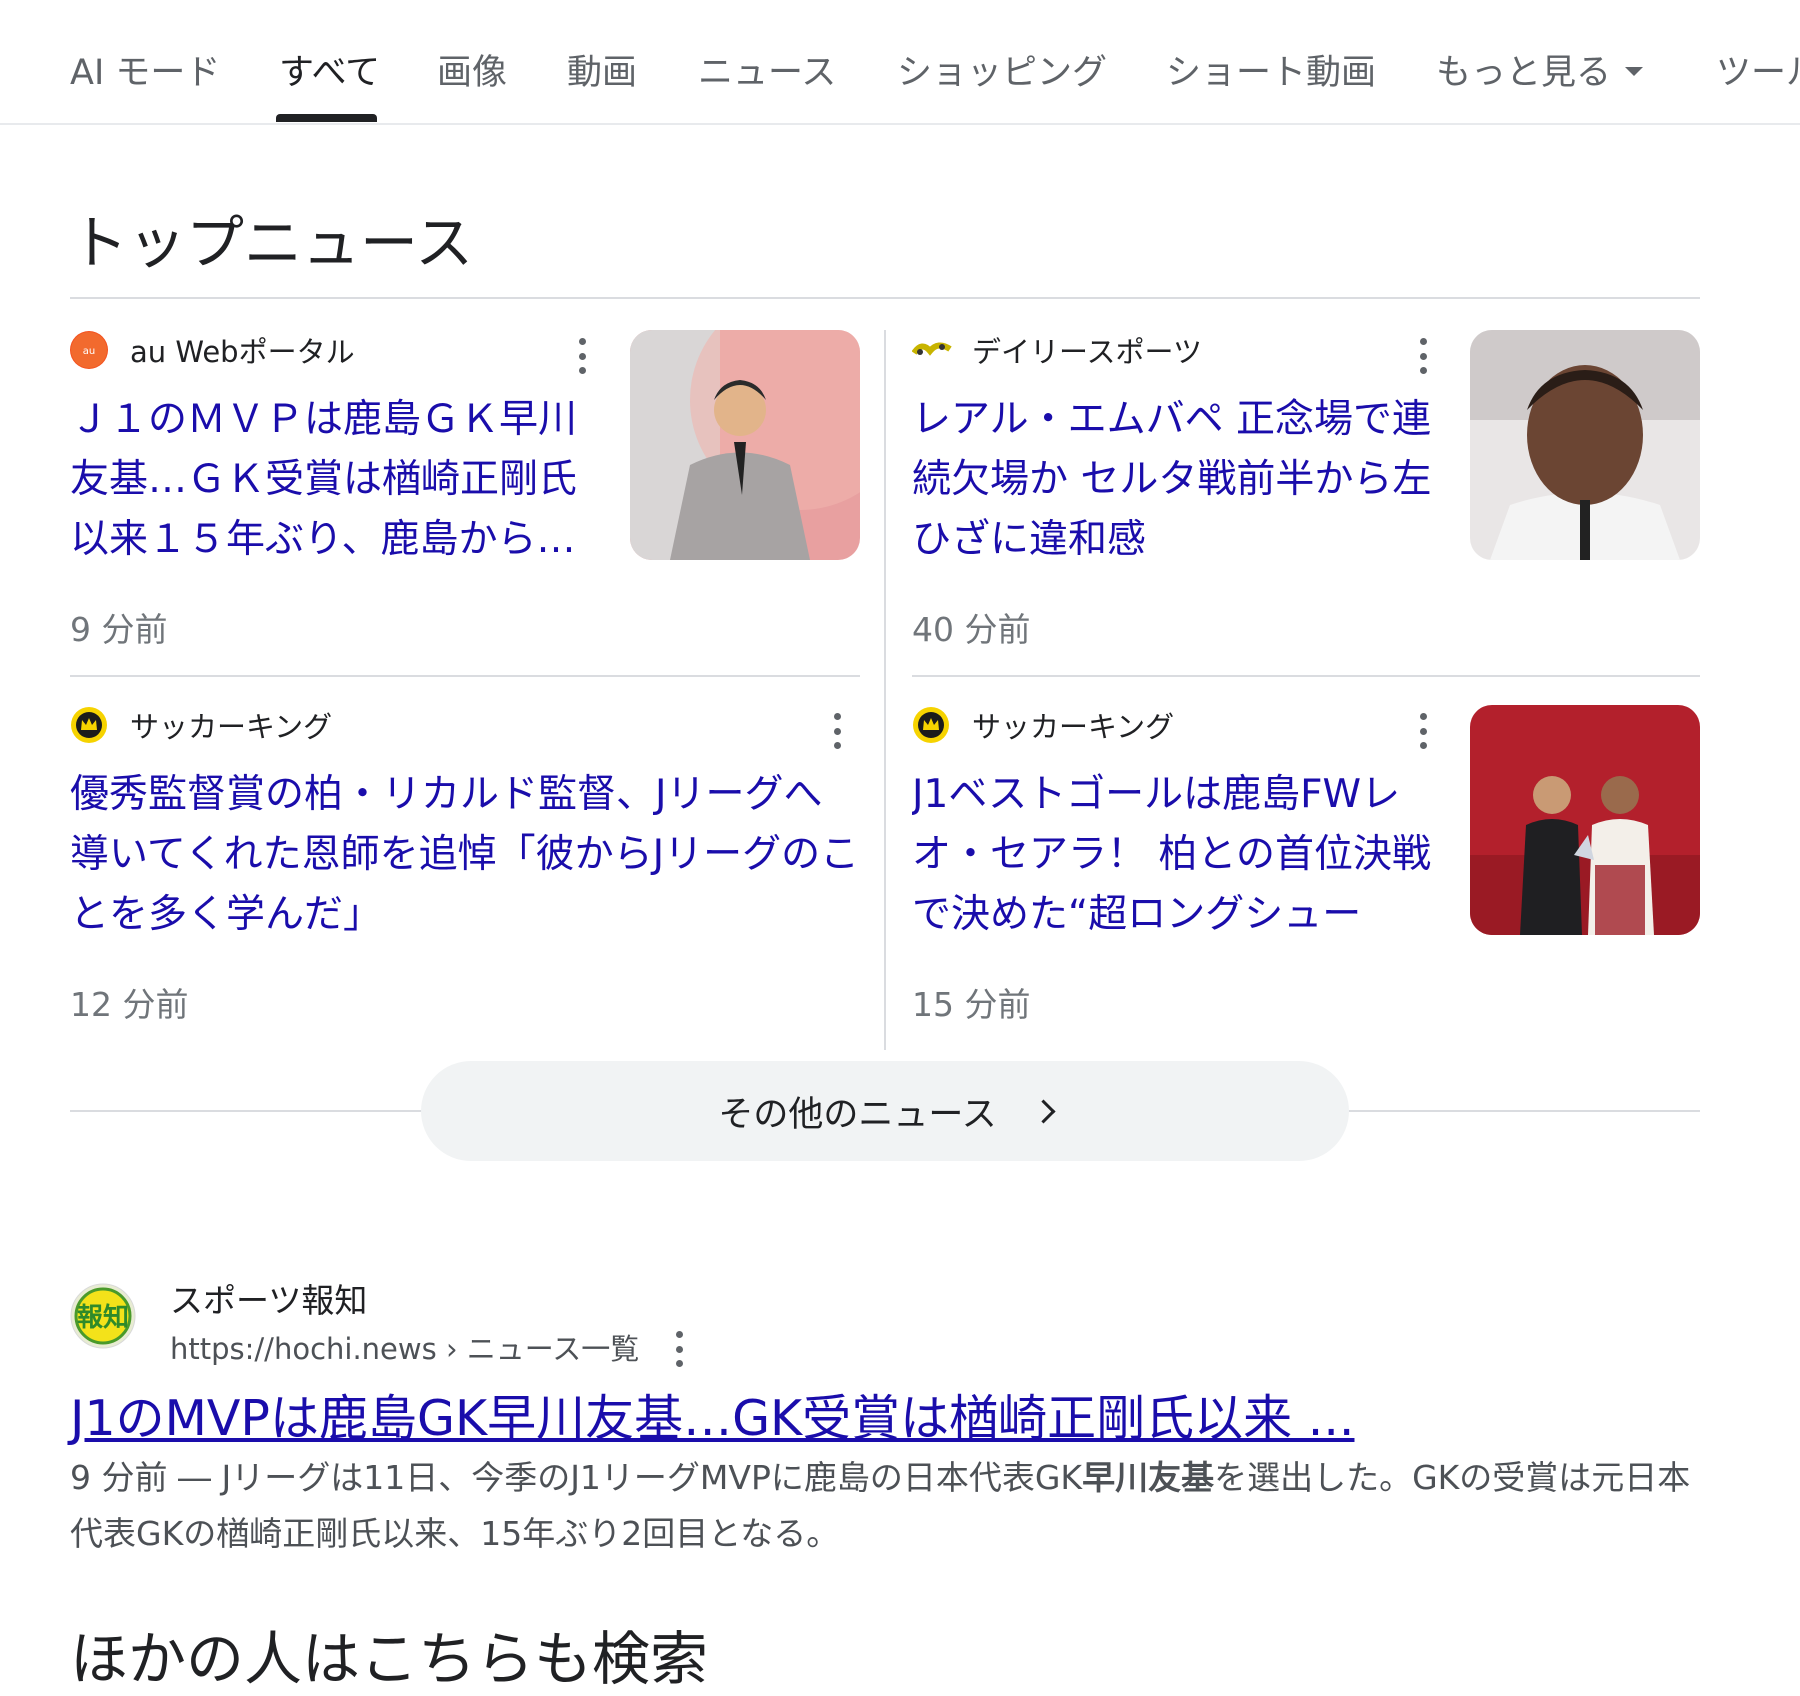 Image resolution: width=1800 pixels, height=1696 pixels. Describe the element at coordinates (389, 1659) in the screenshot. I see `next-section-heading: ほかの人はこちらも検索` at that location.